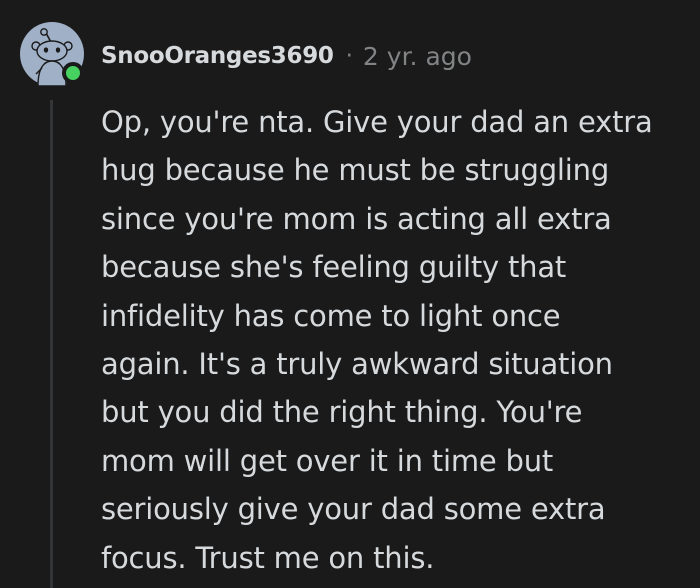 This screenshot has height=588, width=700. I want to click on comment-body-line: again. It's a truly awkward situation, so click(357, 364).